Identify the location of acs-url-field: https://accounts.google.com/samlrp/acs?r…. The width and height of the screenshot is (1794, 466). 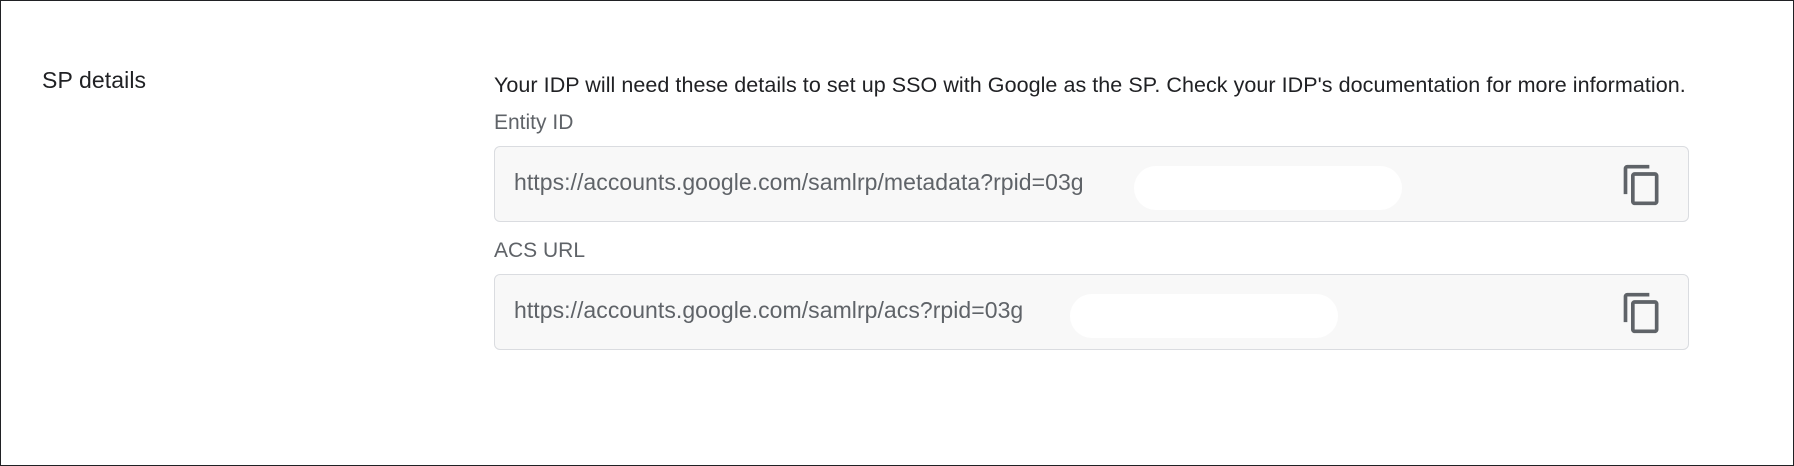
(1091, 312).